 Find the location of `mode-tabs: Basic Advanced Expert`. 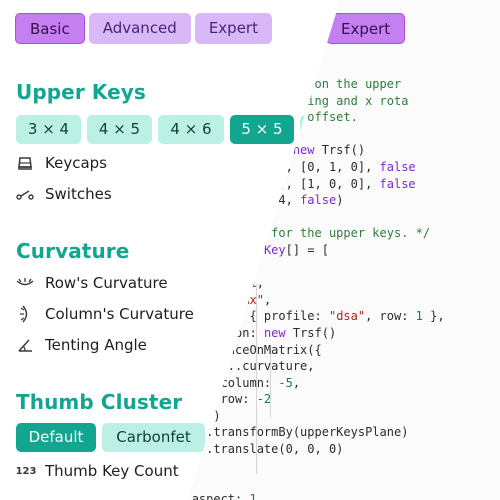

mode-tabs: Basic Advanced Expert is located at coordinates (143, 28).